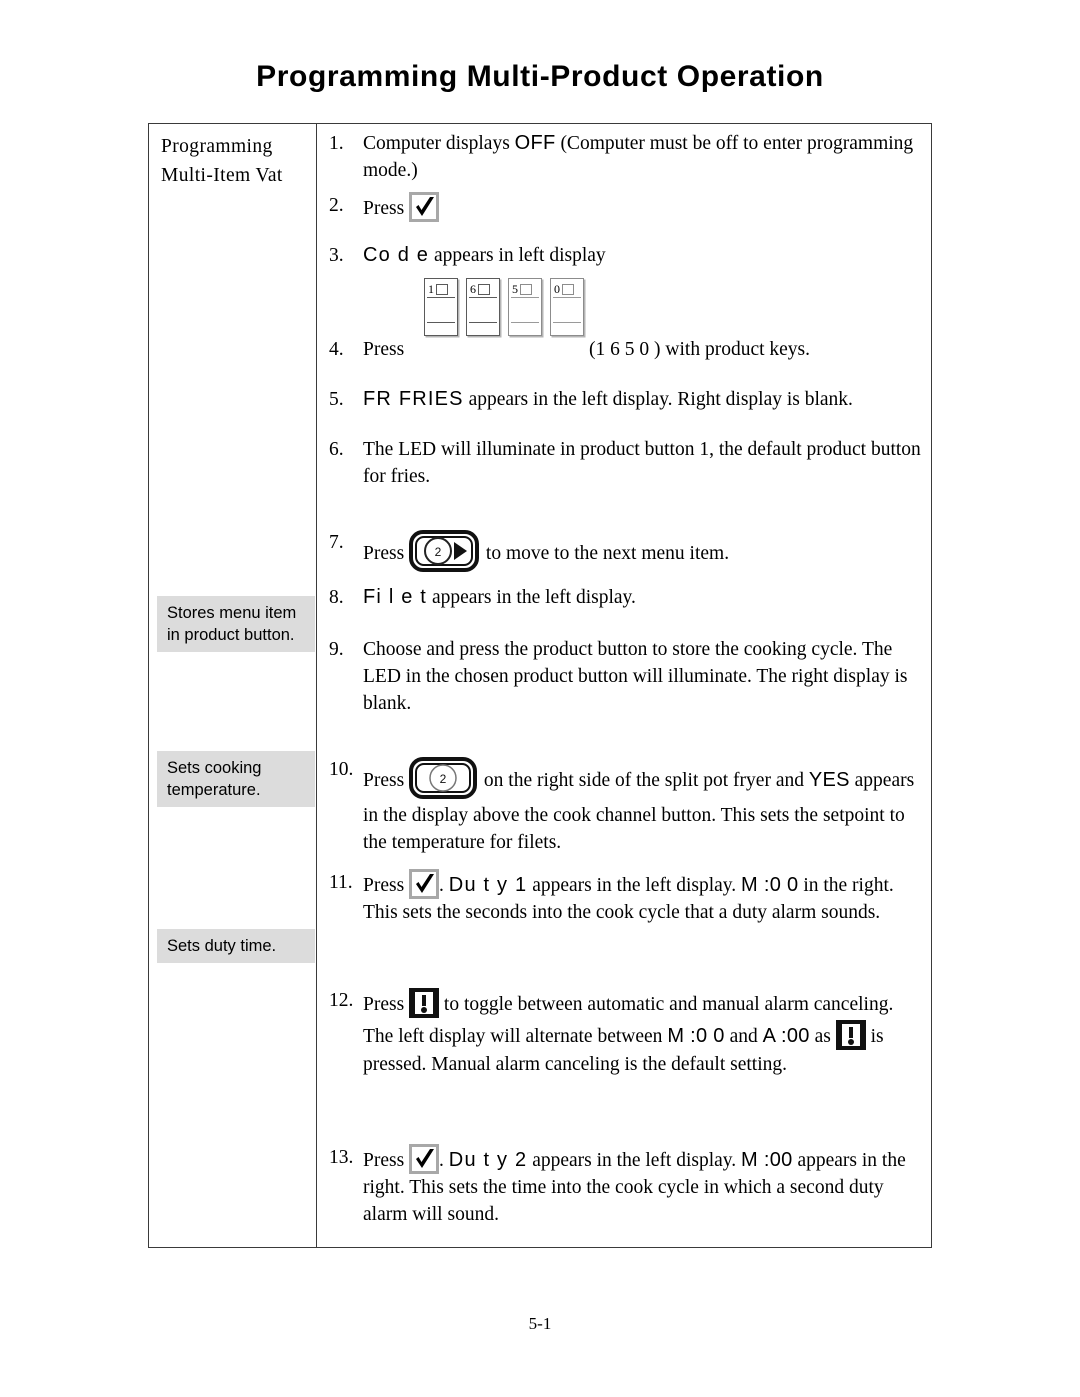 This screenshot has width=1080, height=1397. What do you see at coordinates (786, 1036) in the screenshot?
I see `display-value-alt: A :00` at bounding box center [786, 1036].